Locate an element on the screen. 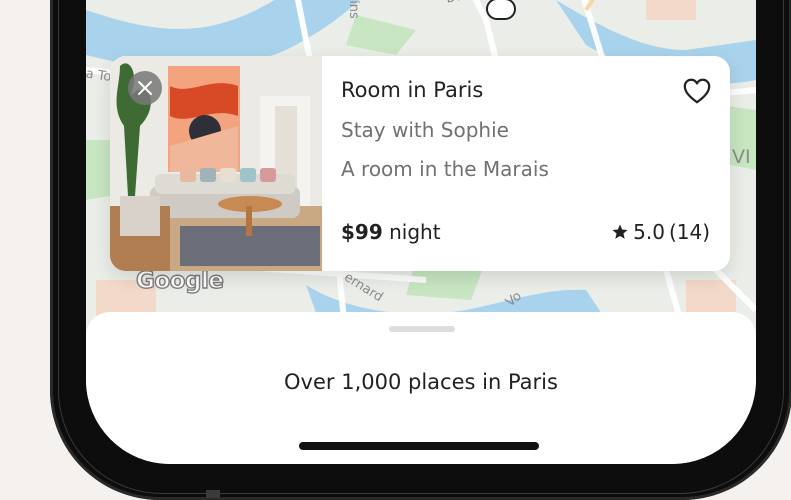 Image resolution: width=791 pixels, height=500 pixels. review-count: (14) is located at coordinates (689, 232).